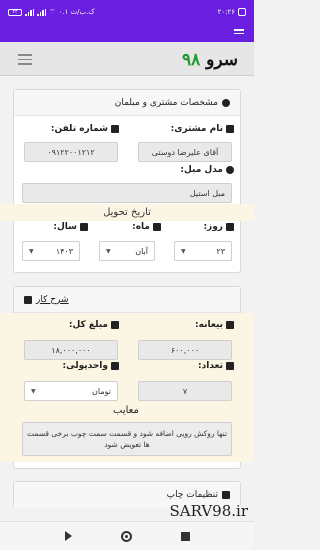  Describe the element at coordinates (141, 227) in the screenshot. I see `month-label-text: ماه:` at that location.